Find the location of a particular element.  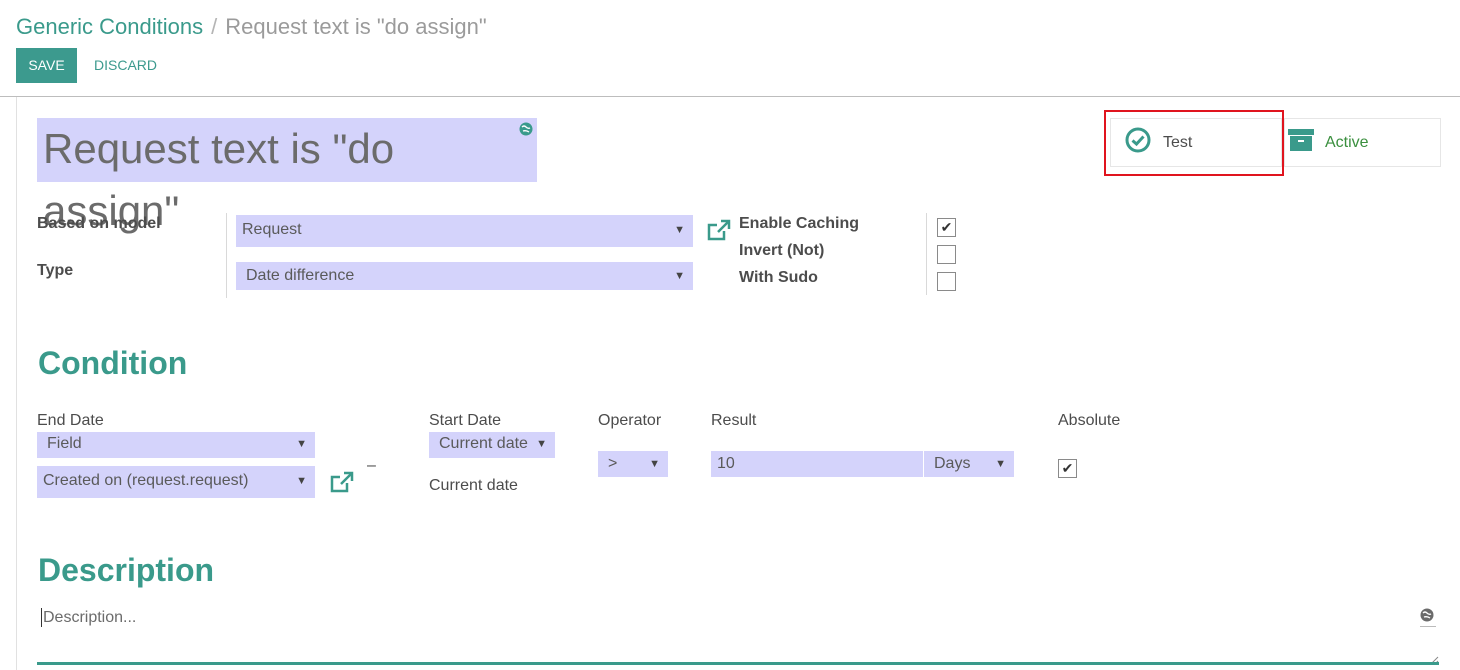

based-on-model-select: Request ▼ is located at coordinates (464, 231).